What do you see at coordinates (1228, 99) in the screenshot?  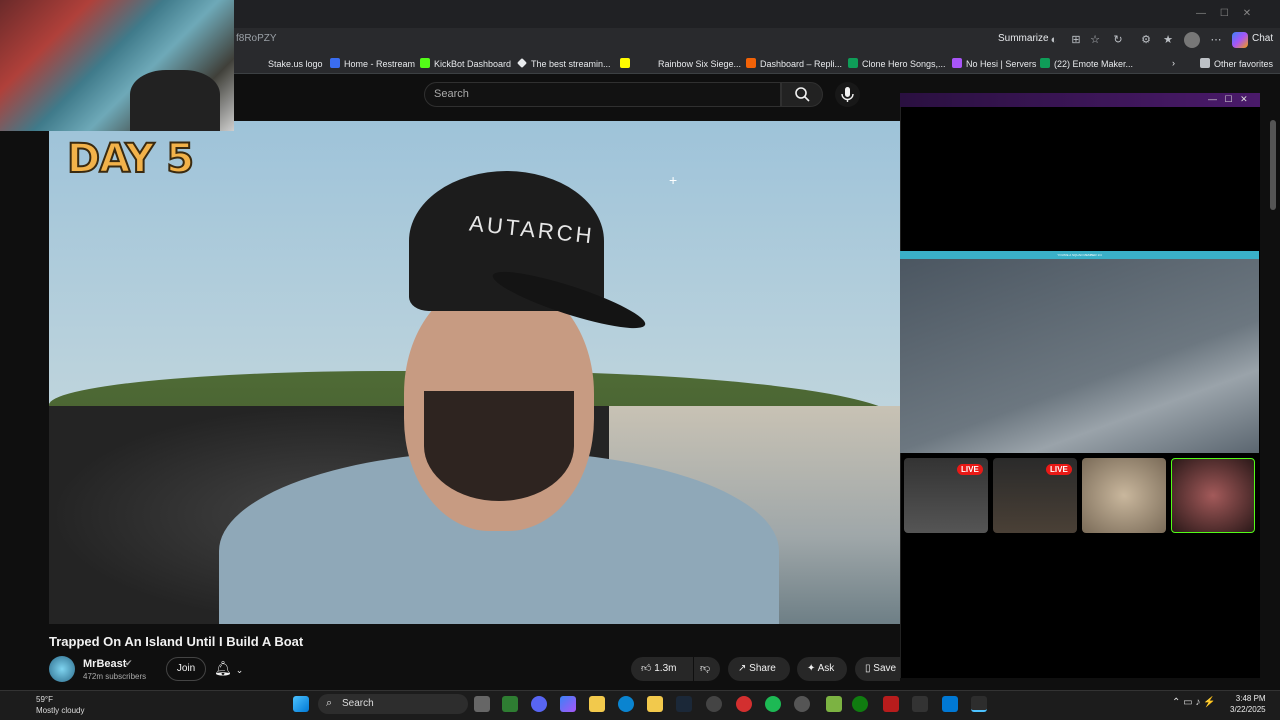 I see `pip-window-controls: — ☐ ✕` at bounding box center [1228, 99].